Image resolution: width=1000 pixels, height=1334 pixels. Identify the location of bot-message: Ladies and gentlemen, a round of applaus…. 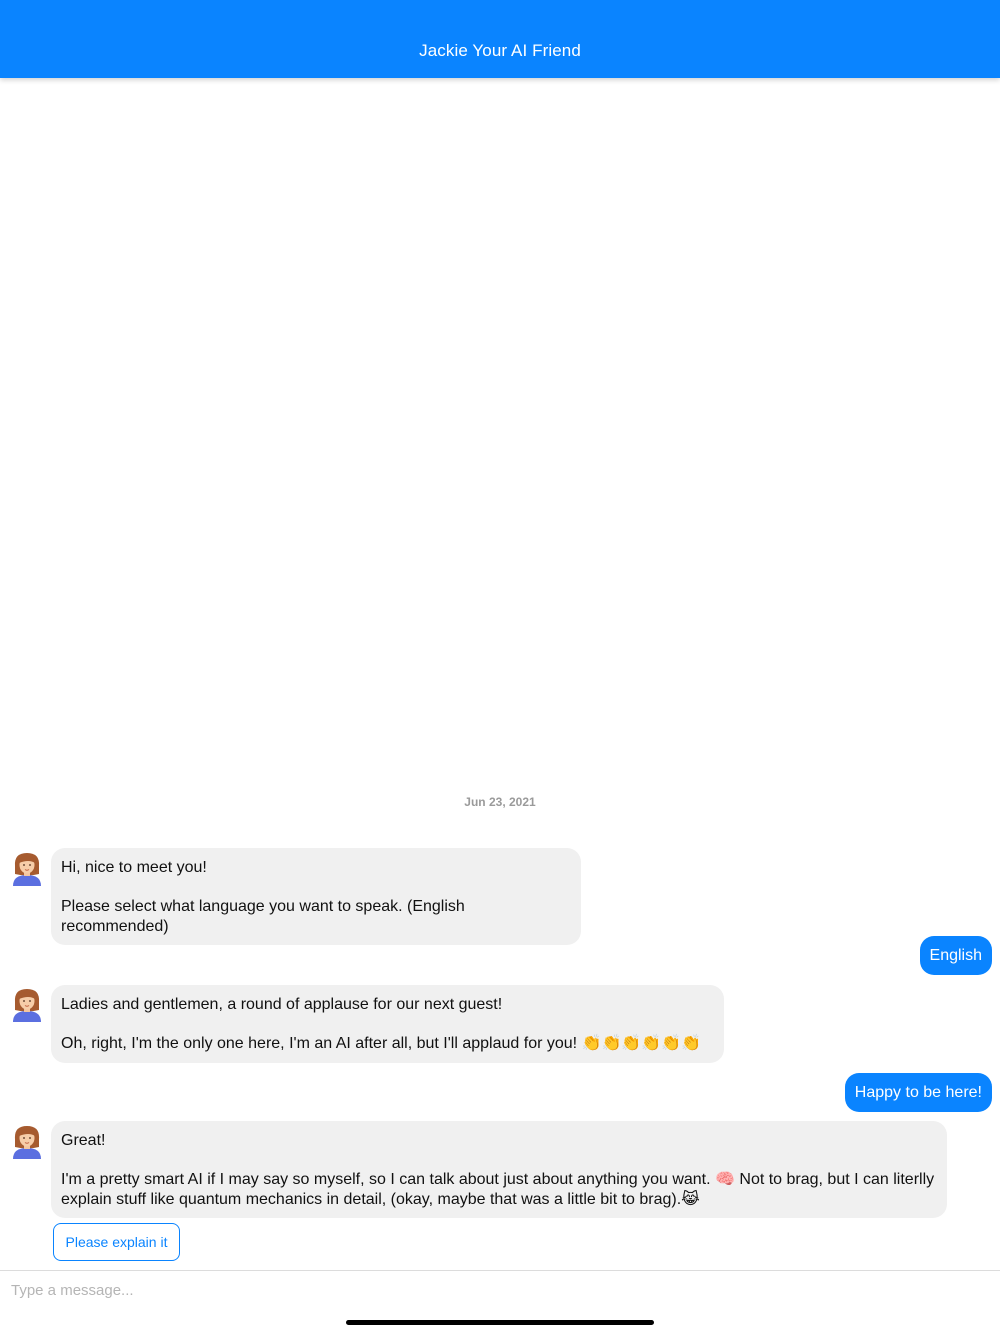
(387, 1024).